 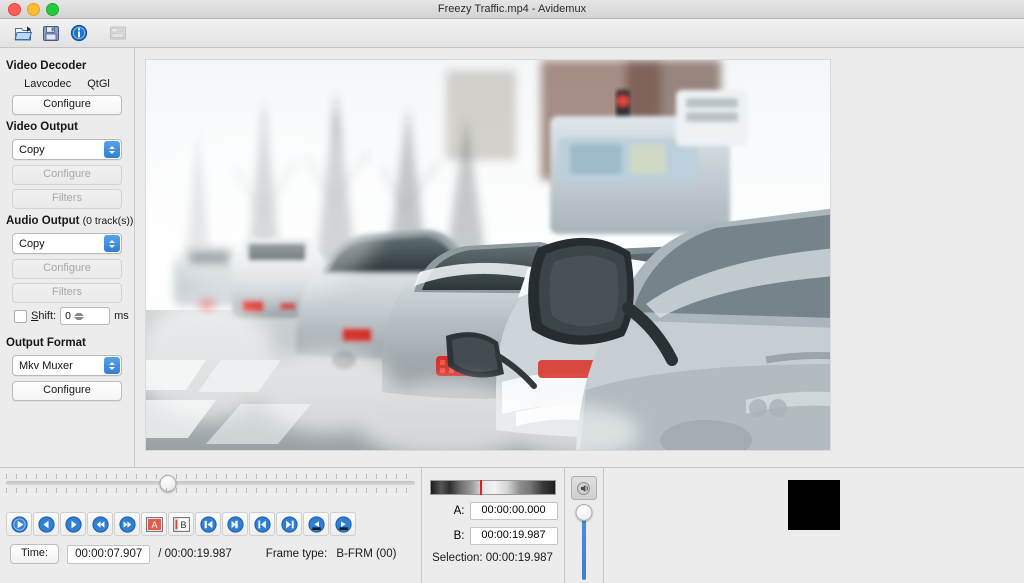 I want to click on frame-type-row: Frame type: B-FRM (00), so click(x=331, y=554).